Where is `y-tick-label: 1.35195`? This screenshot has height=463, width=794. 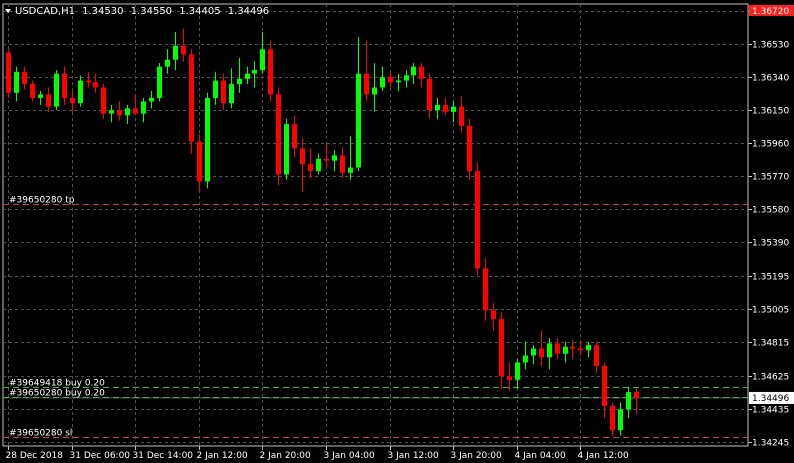
y-tick-label: 1.35195 is located at coordinates (770, 278).